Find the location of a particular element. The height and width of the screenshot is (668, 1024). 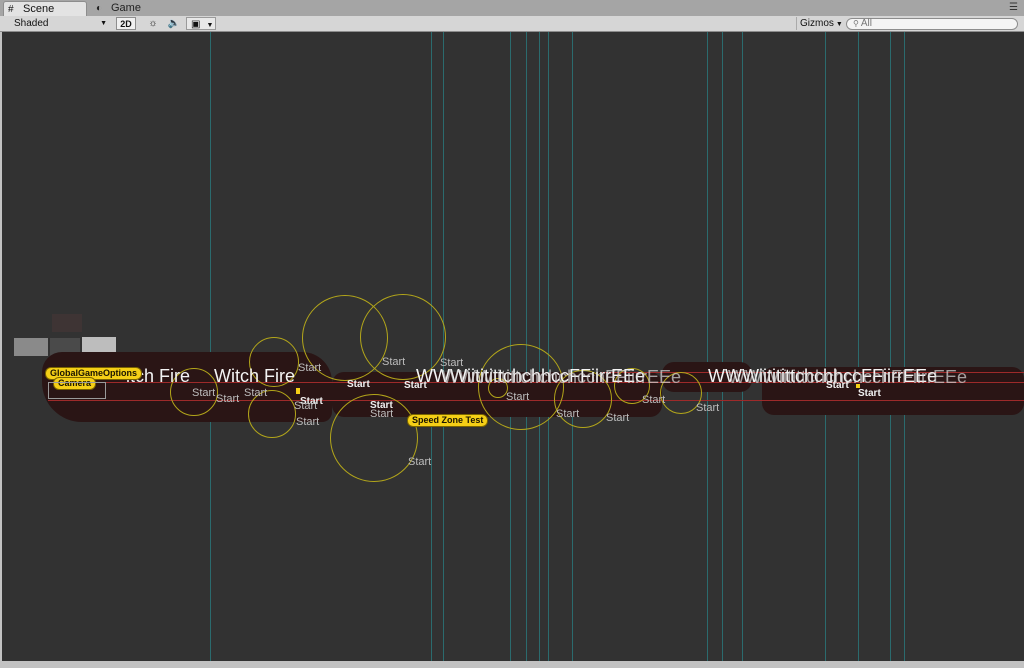

audio-toggle-icon: 🔈 is located at coordinates (174, 23).